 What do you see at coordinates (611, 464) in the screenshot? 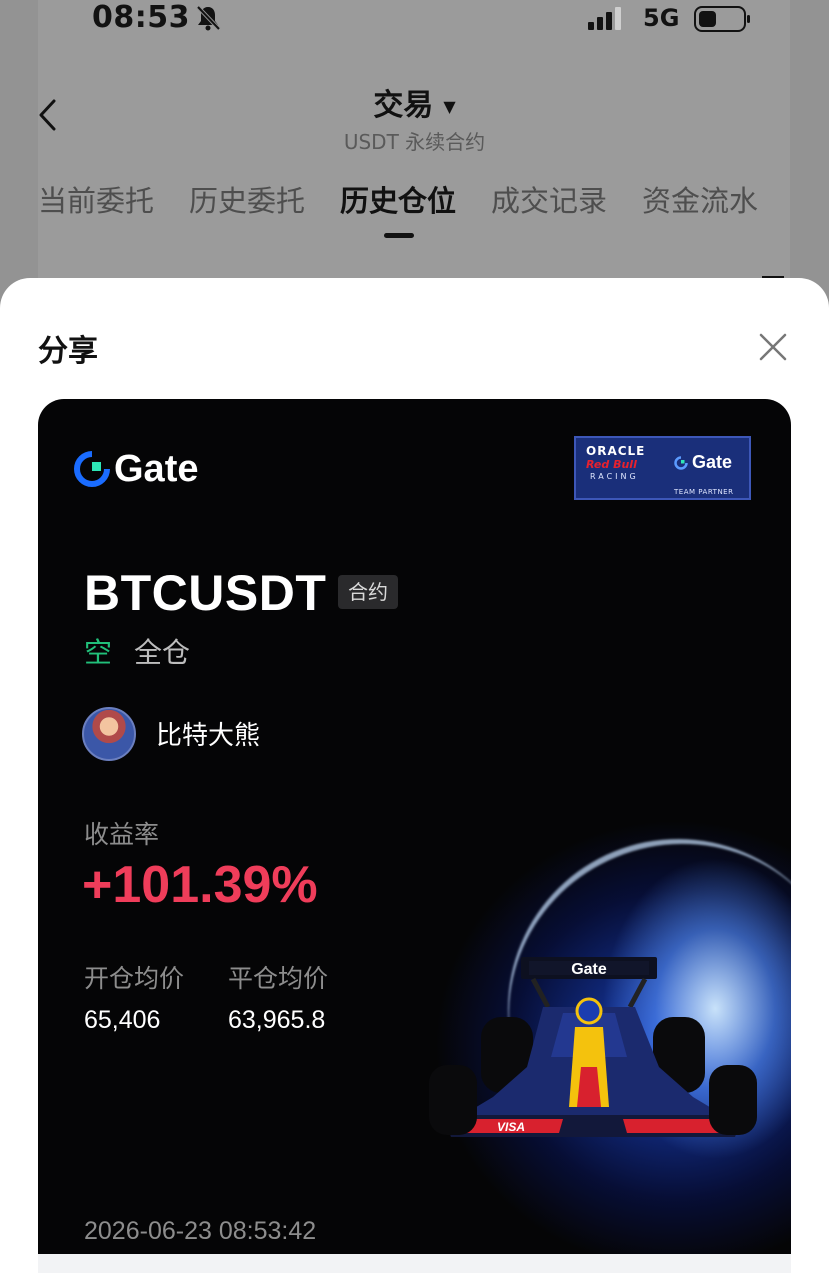
I see `partner-line-redbull: Red Bull` at bounding box center [611, 464].